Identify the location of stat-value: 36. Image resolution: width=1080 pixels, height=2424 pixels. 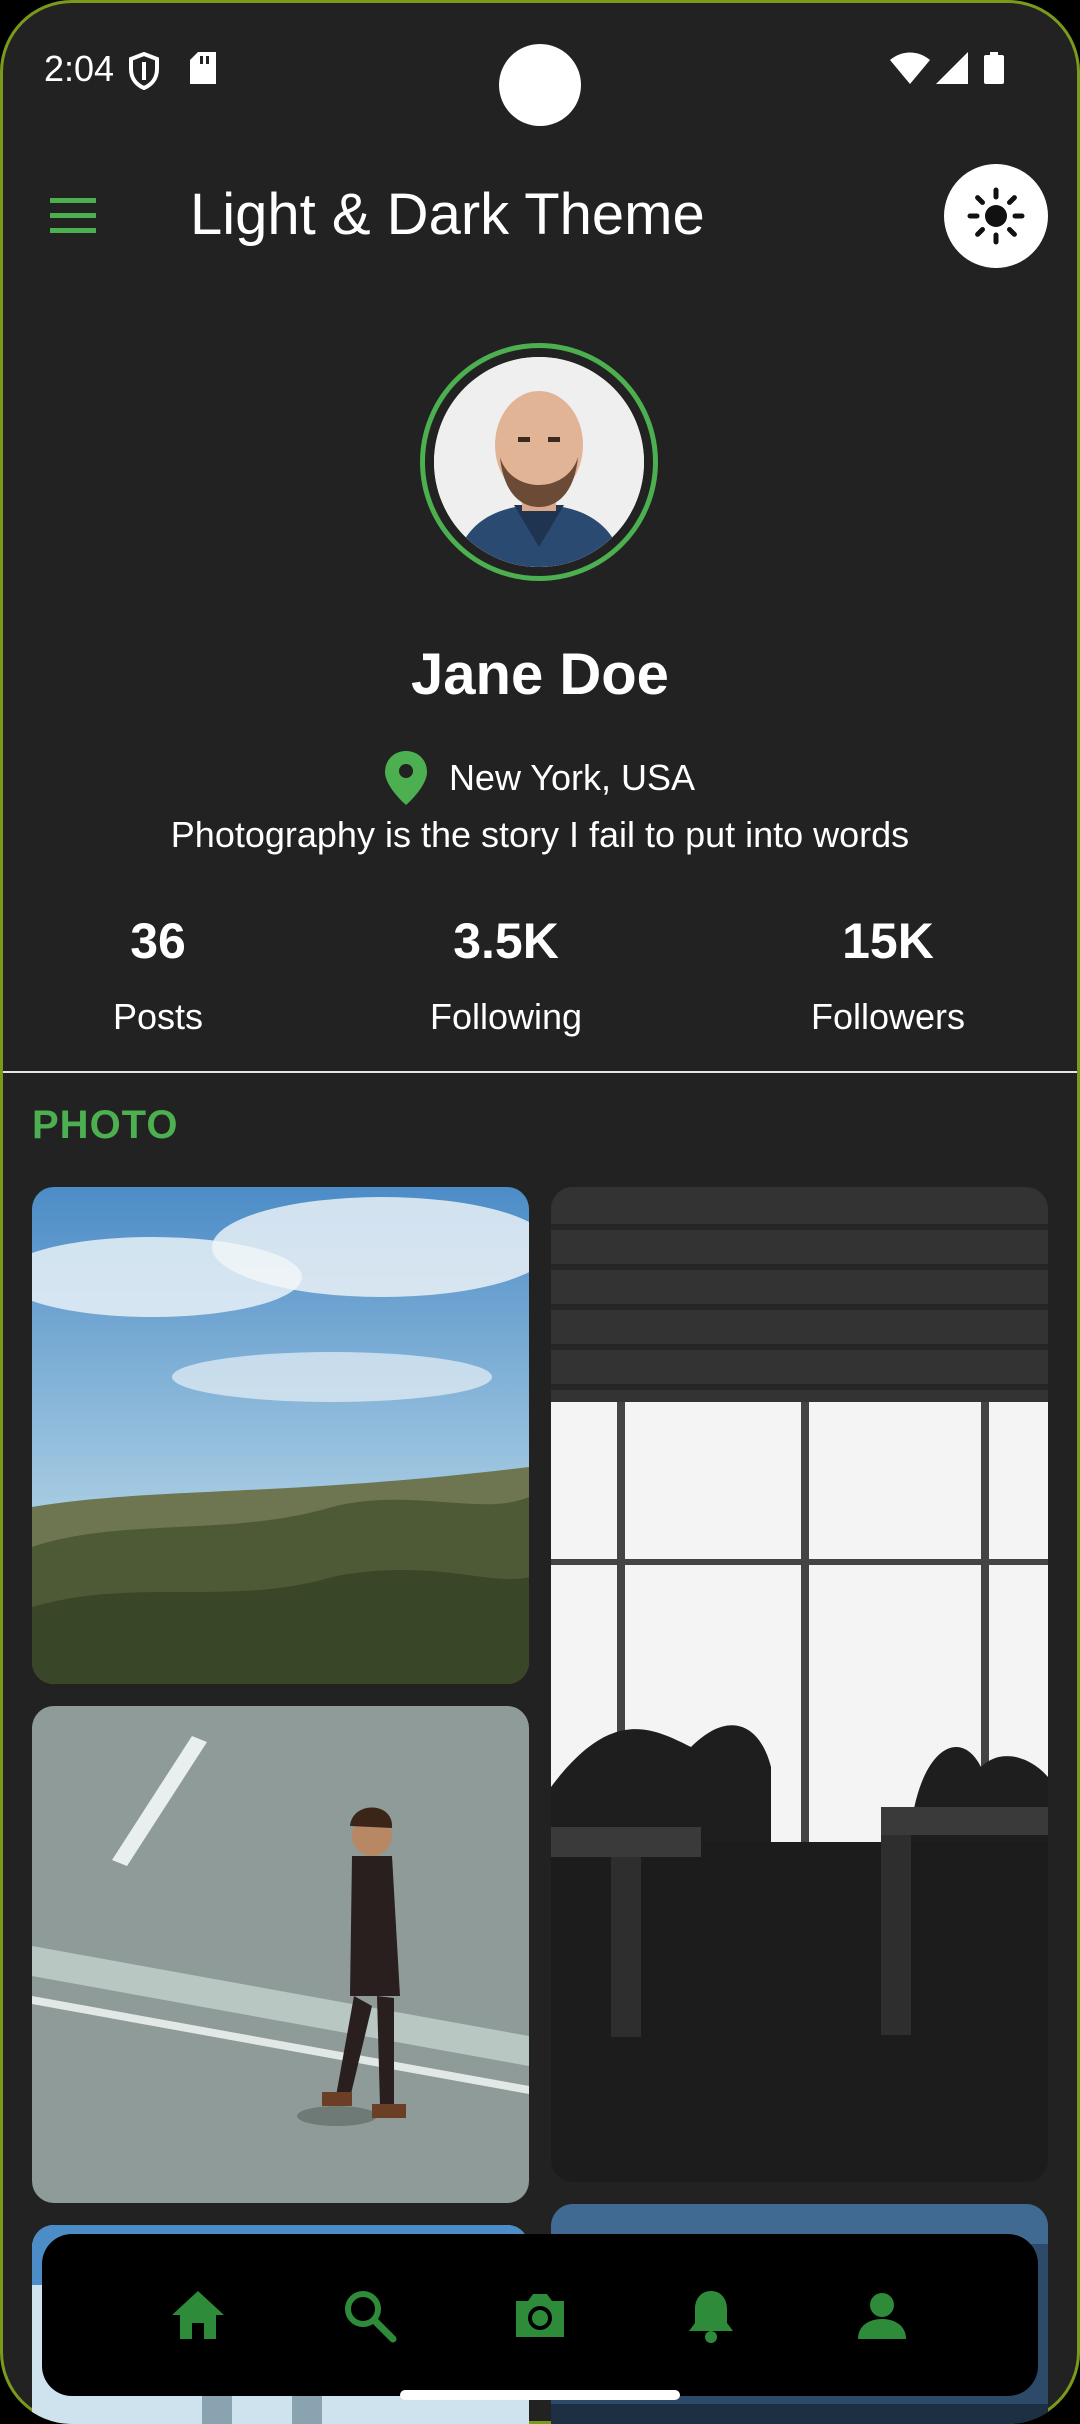
(158, 941).